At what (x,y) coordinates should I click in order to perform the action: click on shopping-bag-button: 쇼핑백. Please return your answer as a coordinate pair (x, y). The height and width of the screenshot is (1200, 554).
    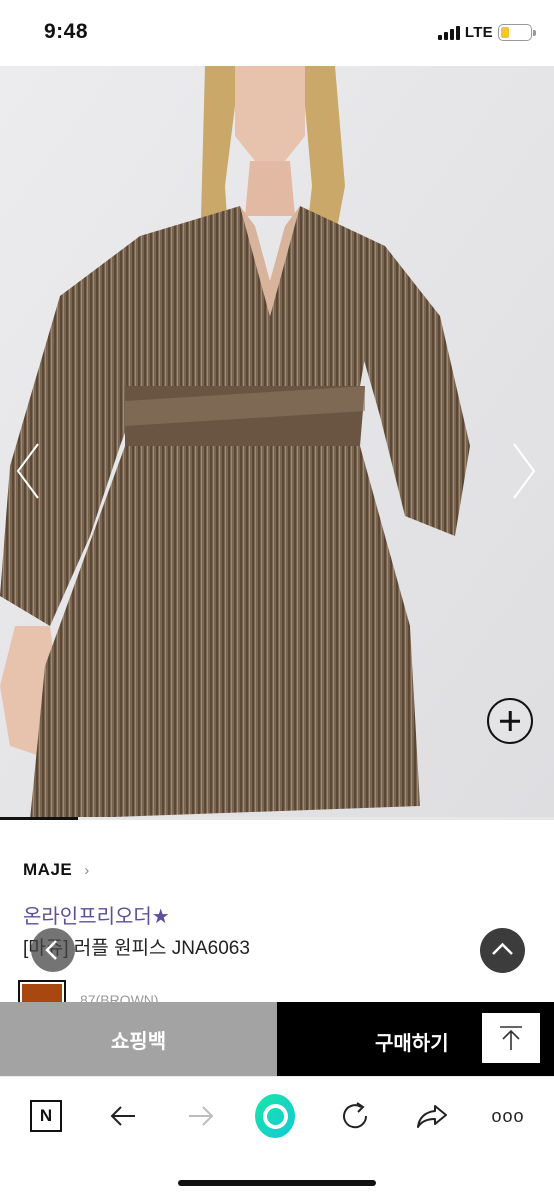
    Looking at the image, I should click on (138, 1039).